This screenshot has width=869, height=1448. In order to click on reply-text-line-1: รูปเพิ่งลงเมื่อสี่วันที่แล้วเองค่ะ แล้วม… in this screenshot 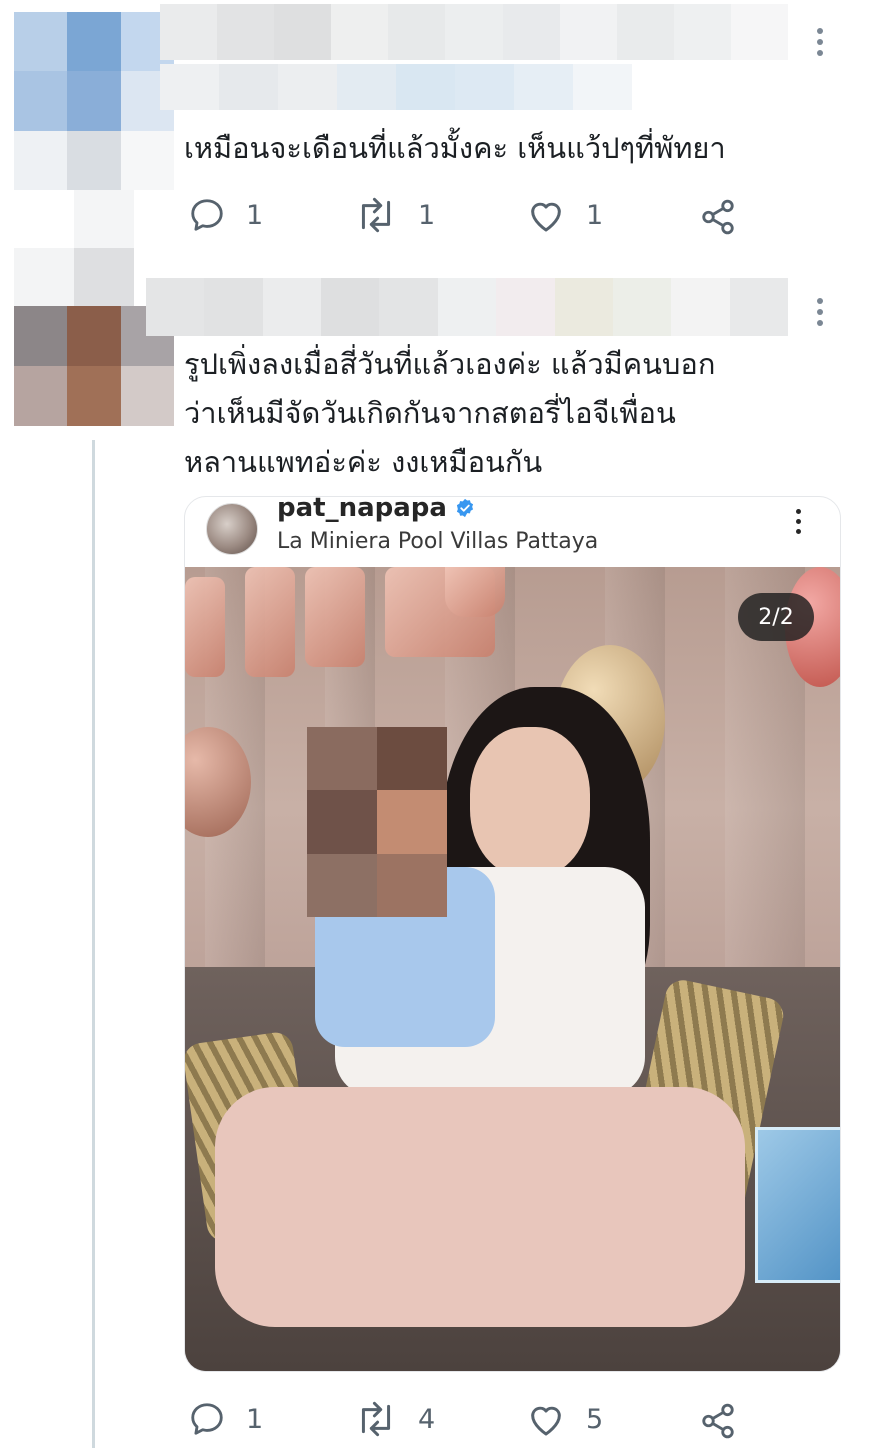, I will do `click(450, 364)`.